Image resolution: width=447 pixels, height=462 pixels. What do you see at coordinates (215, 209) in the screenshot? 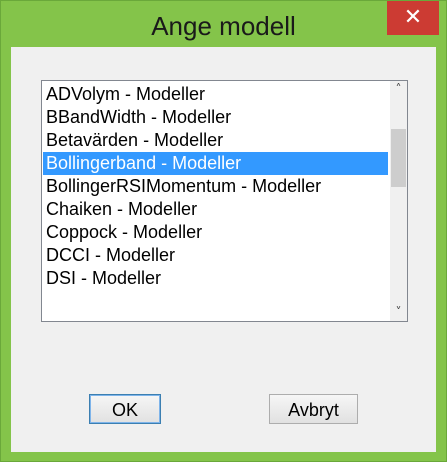
I see `list-item: Chaiken - Modeller` at bounding box center [215, 209].